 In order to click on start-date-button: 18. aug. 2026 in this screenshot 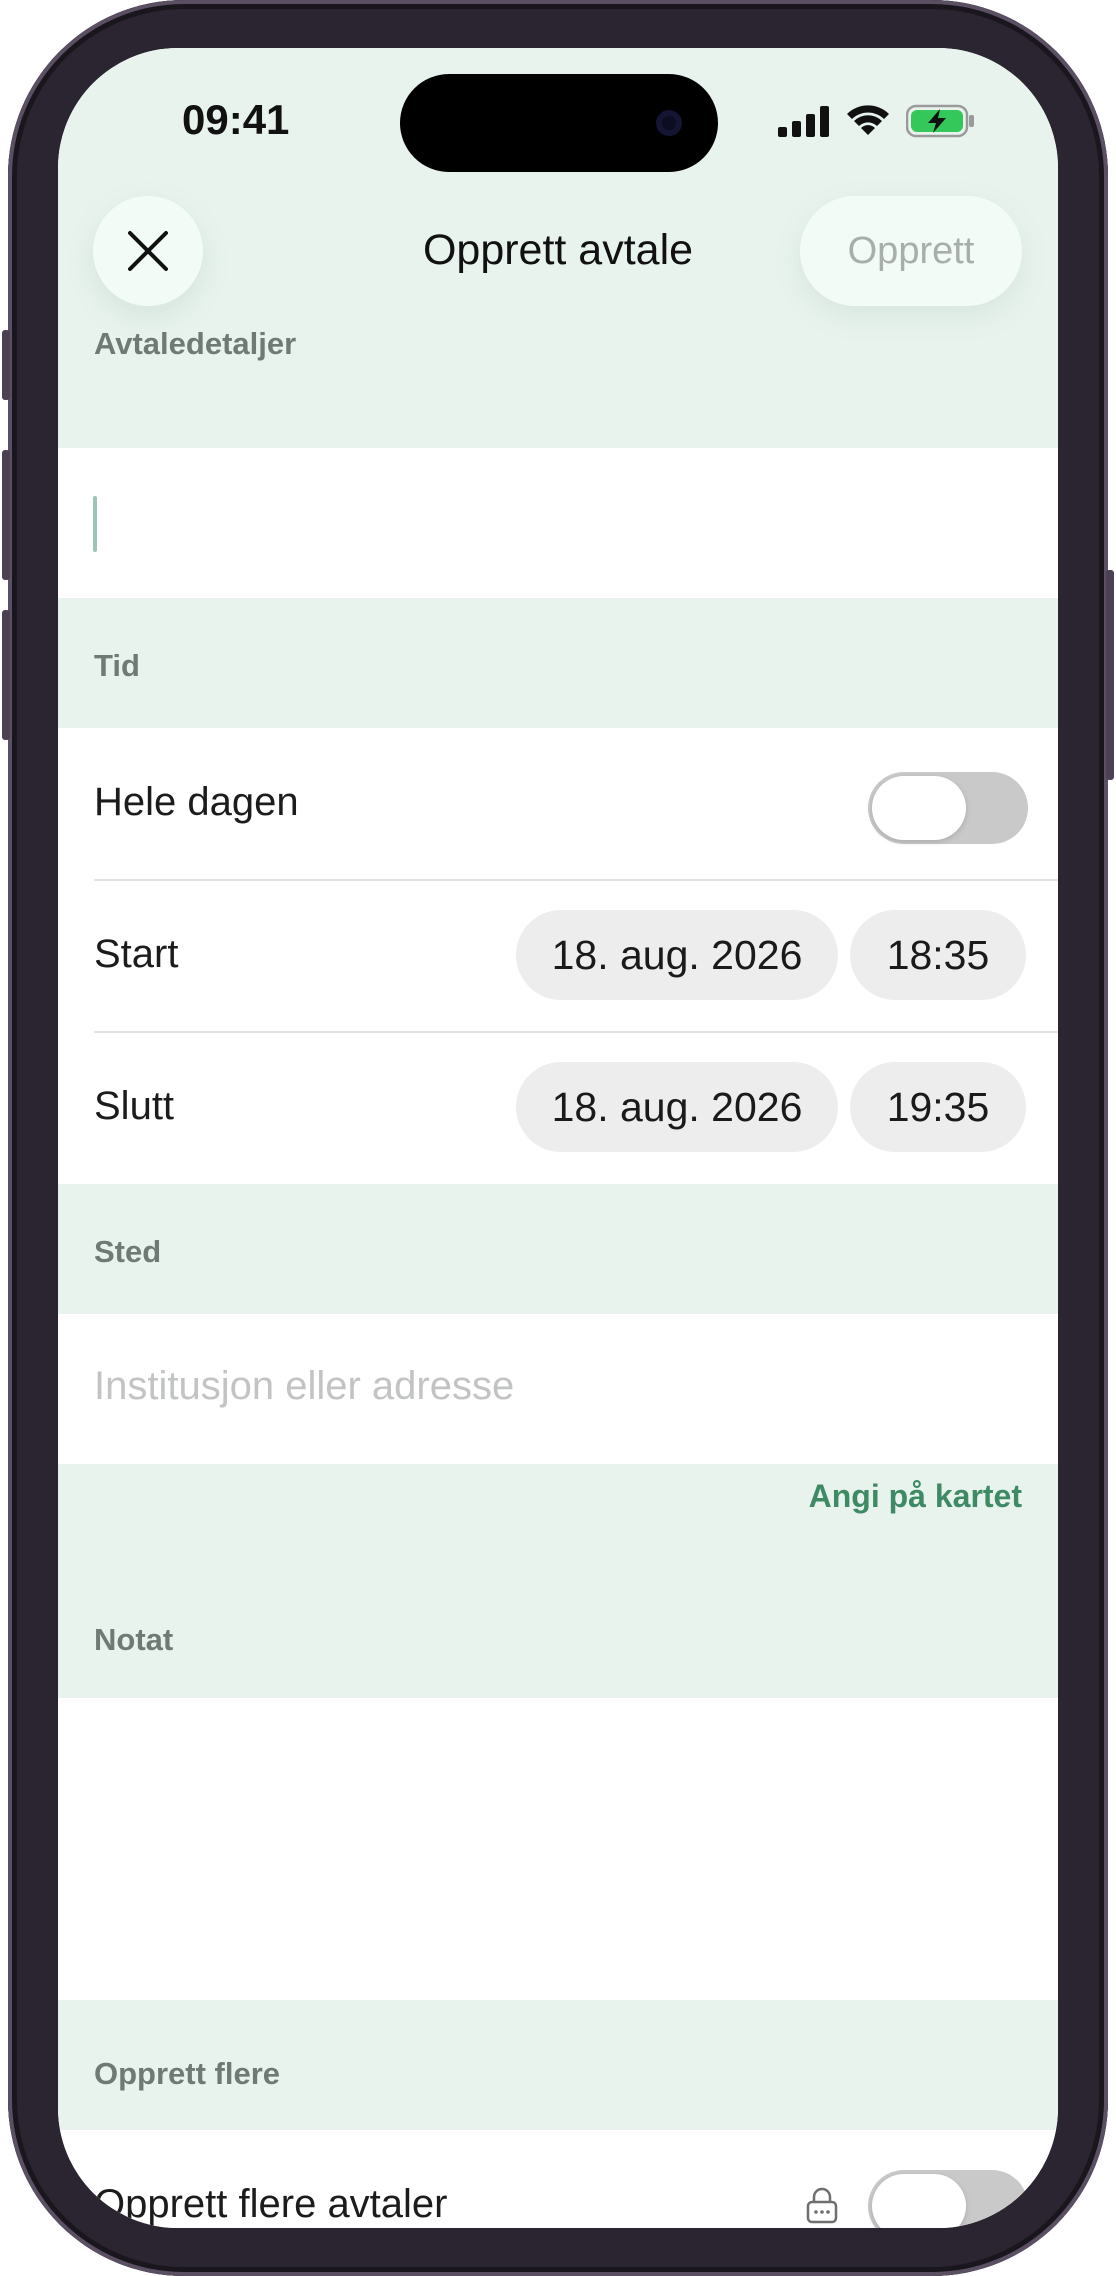, I will do `click(677, 955)`.